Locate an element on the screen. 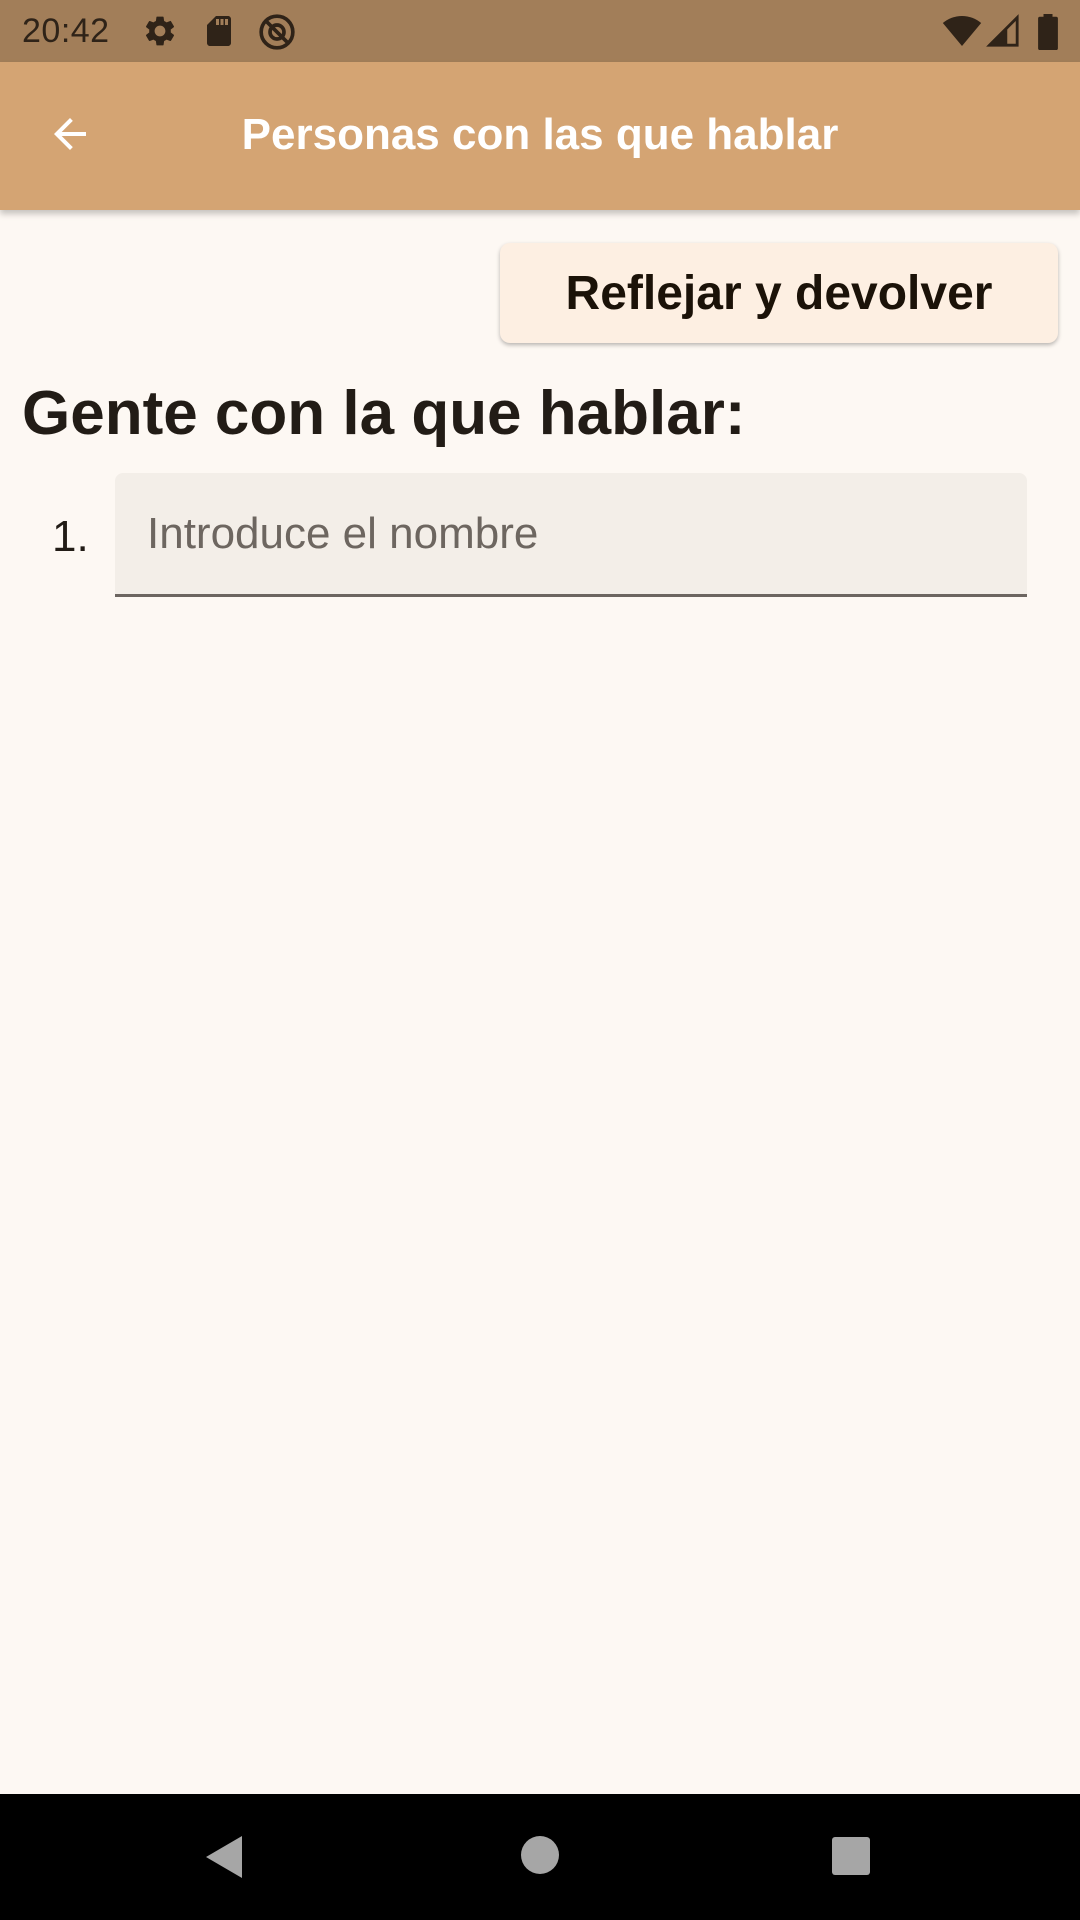 The image size is (1080, 1920). page-title: Personas con las que hablar is located at coordinates (540, 134).